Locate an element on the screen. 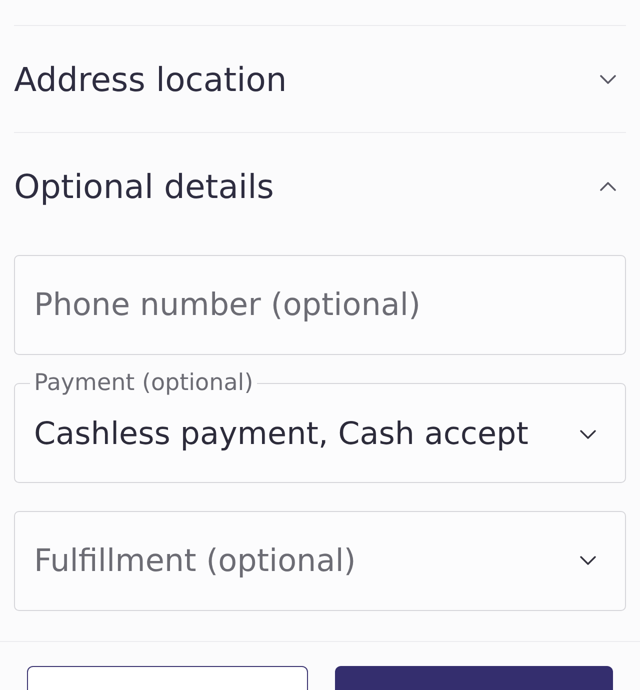 The width and height of the screenshot is (640, 690). accordion-header: Address location is located at coordinates (320, 79).